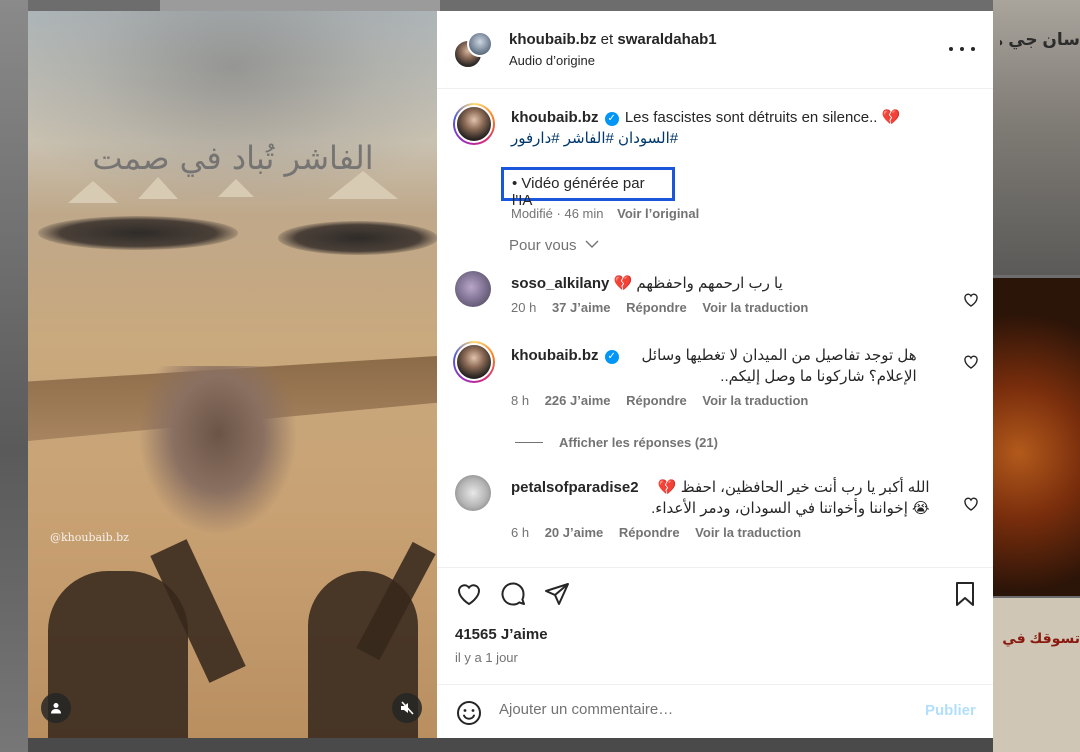  I want to click on more-options-button, so click(962, 49).